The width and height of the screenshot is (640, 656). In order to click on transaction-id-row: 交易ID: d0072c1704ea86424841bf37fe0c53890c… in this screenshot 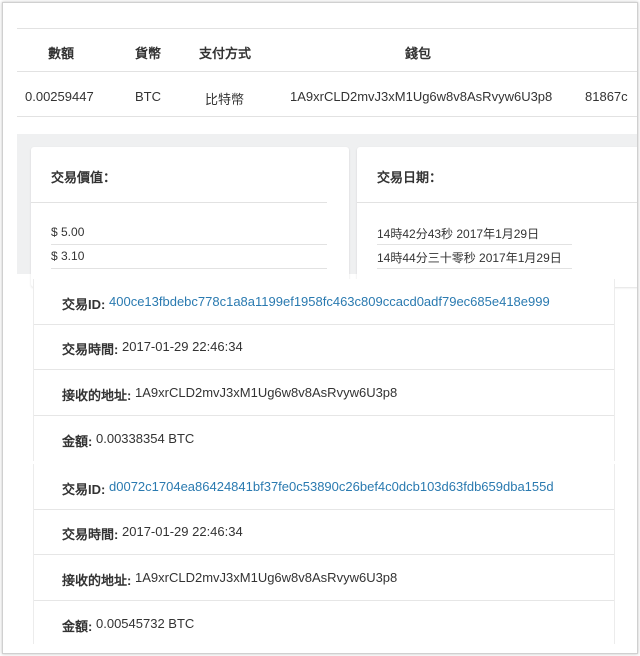, I will do `click(324, 487)`.